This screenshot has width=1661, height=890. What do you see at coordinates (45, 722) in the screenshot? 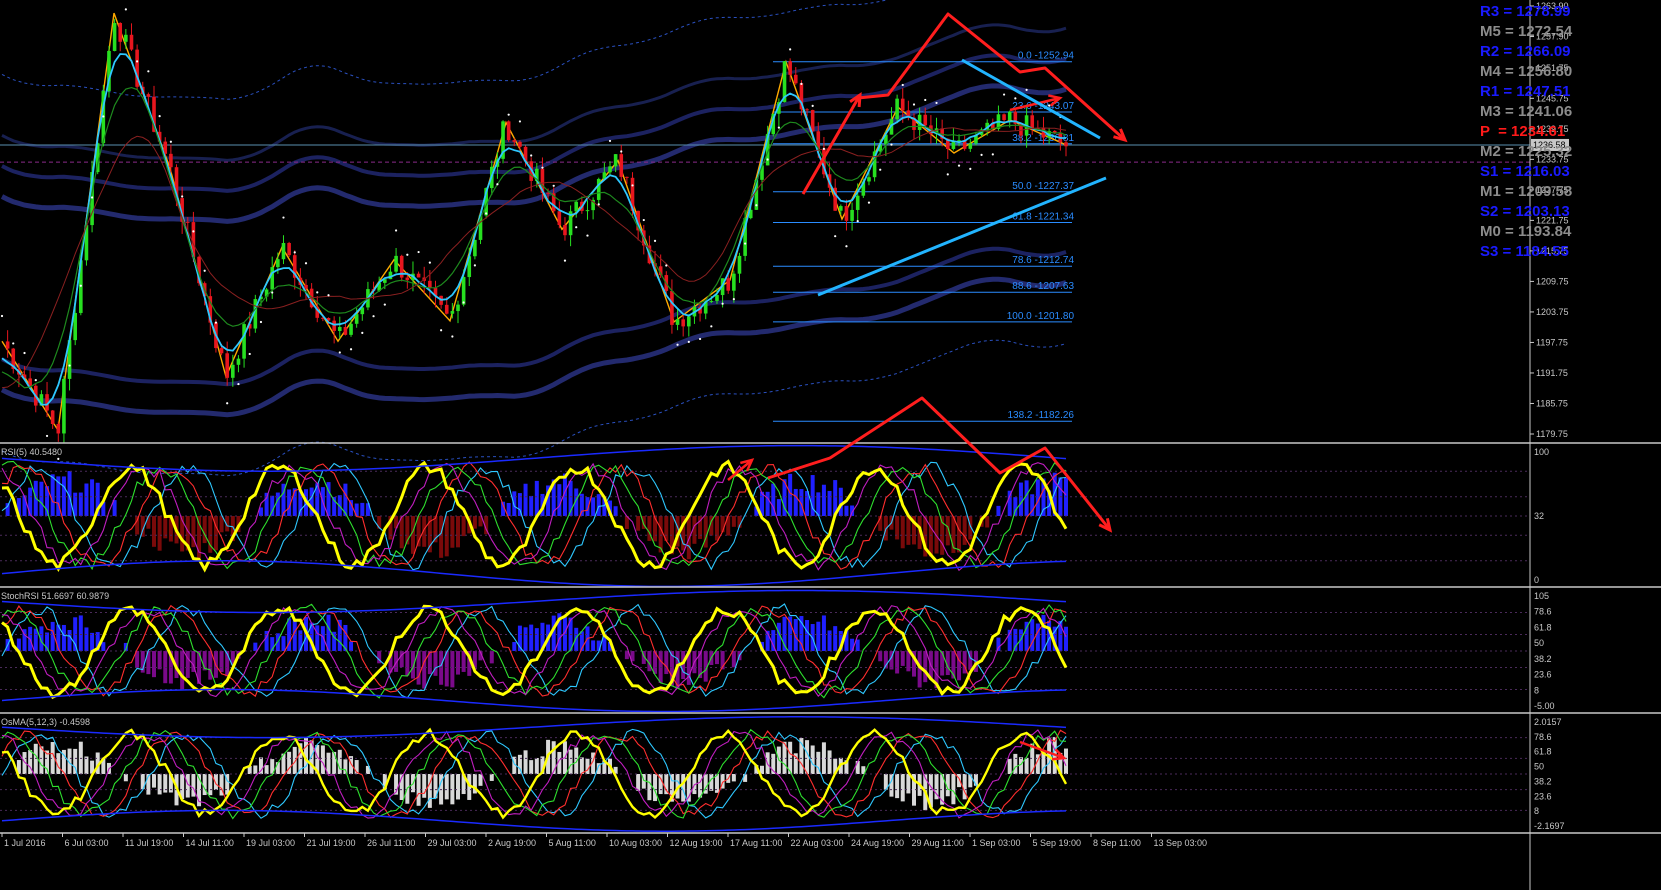
I see `indicator-title: OsMA(5,12,3) -0.4598` at bounding box center [45, 722].